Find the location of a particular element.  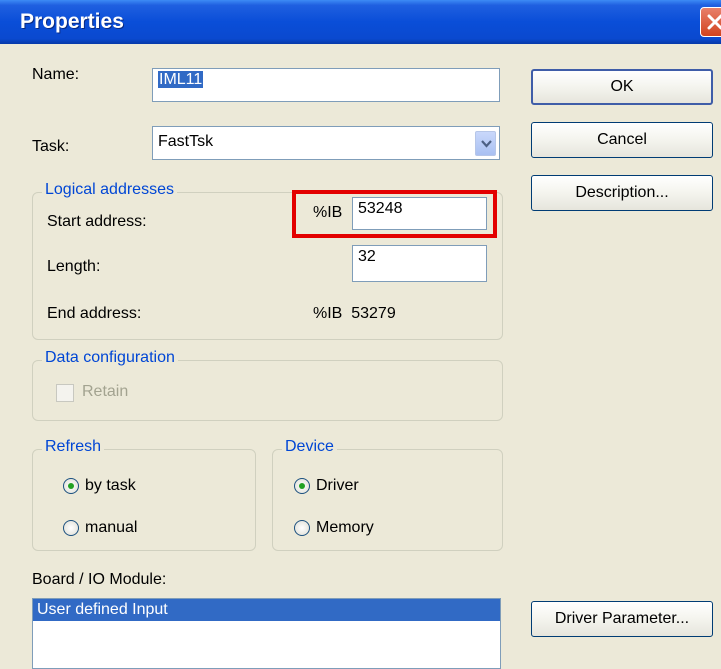

name-input: IML11 is located at coordinates (326, 85).